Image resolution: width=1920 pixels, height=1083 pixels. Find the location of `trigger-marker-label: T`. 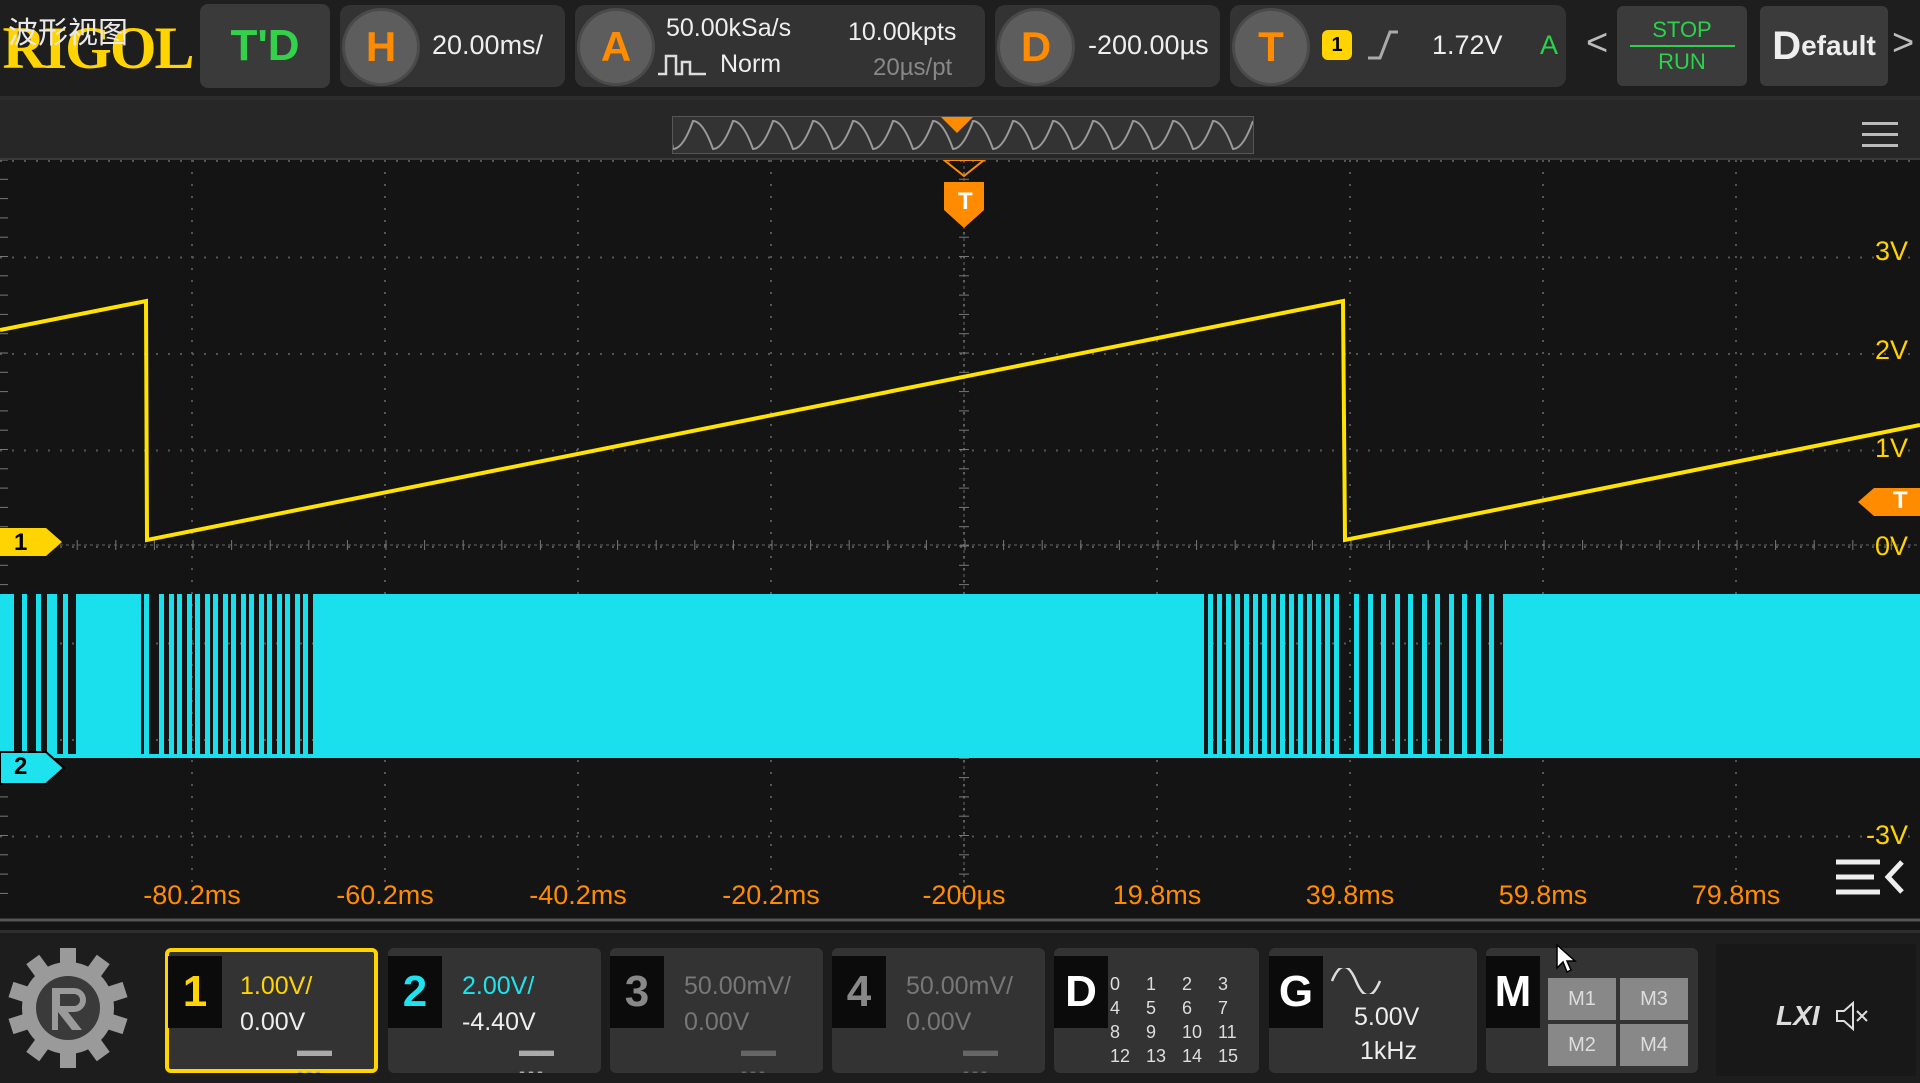

trigger-marker-label: T is located at coordinates (965, 201).